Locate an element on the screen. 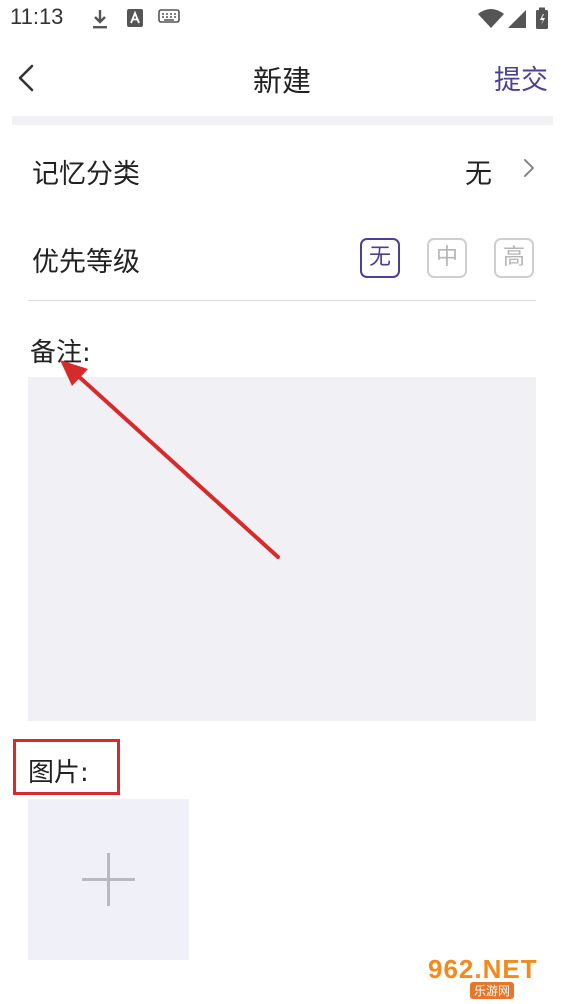  status-time: 11:13 is located at coordinates (37, 16).